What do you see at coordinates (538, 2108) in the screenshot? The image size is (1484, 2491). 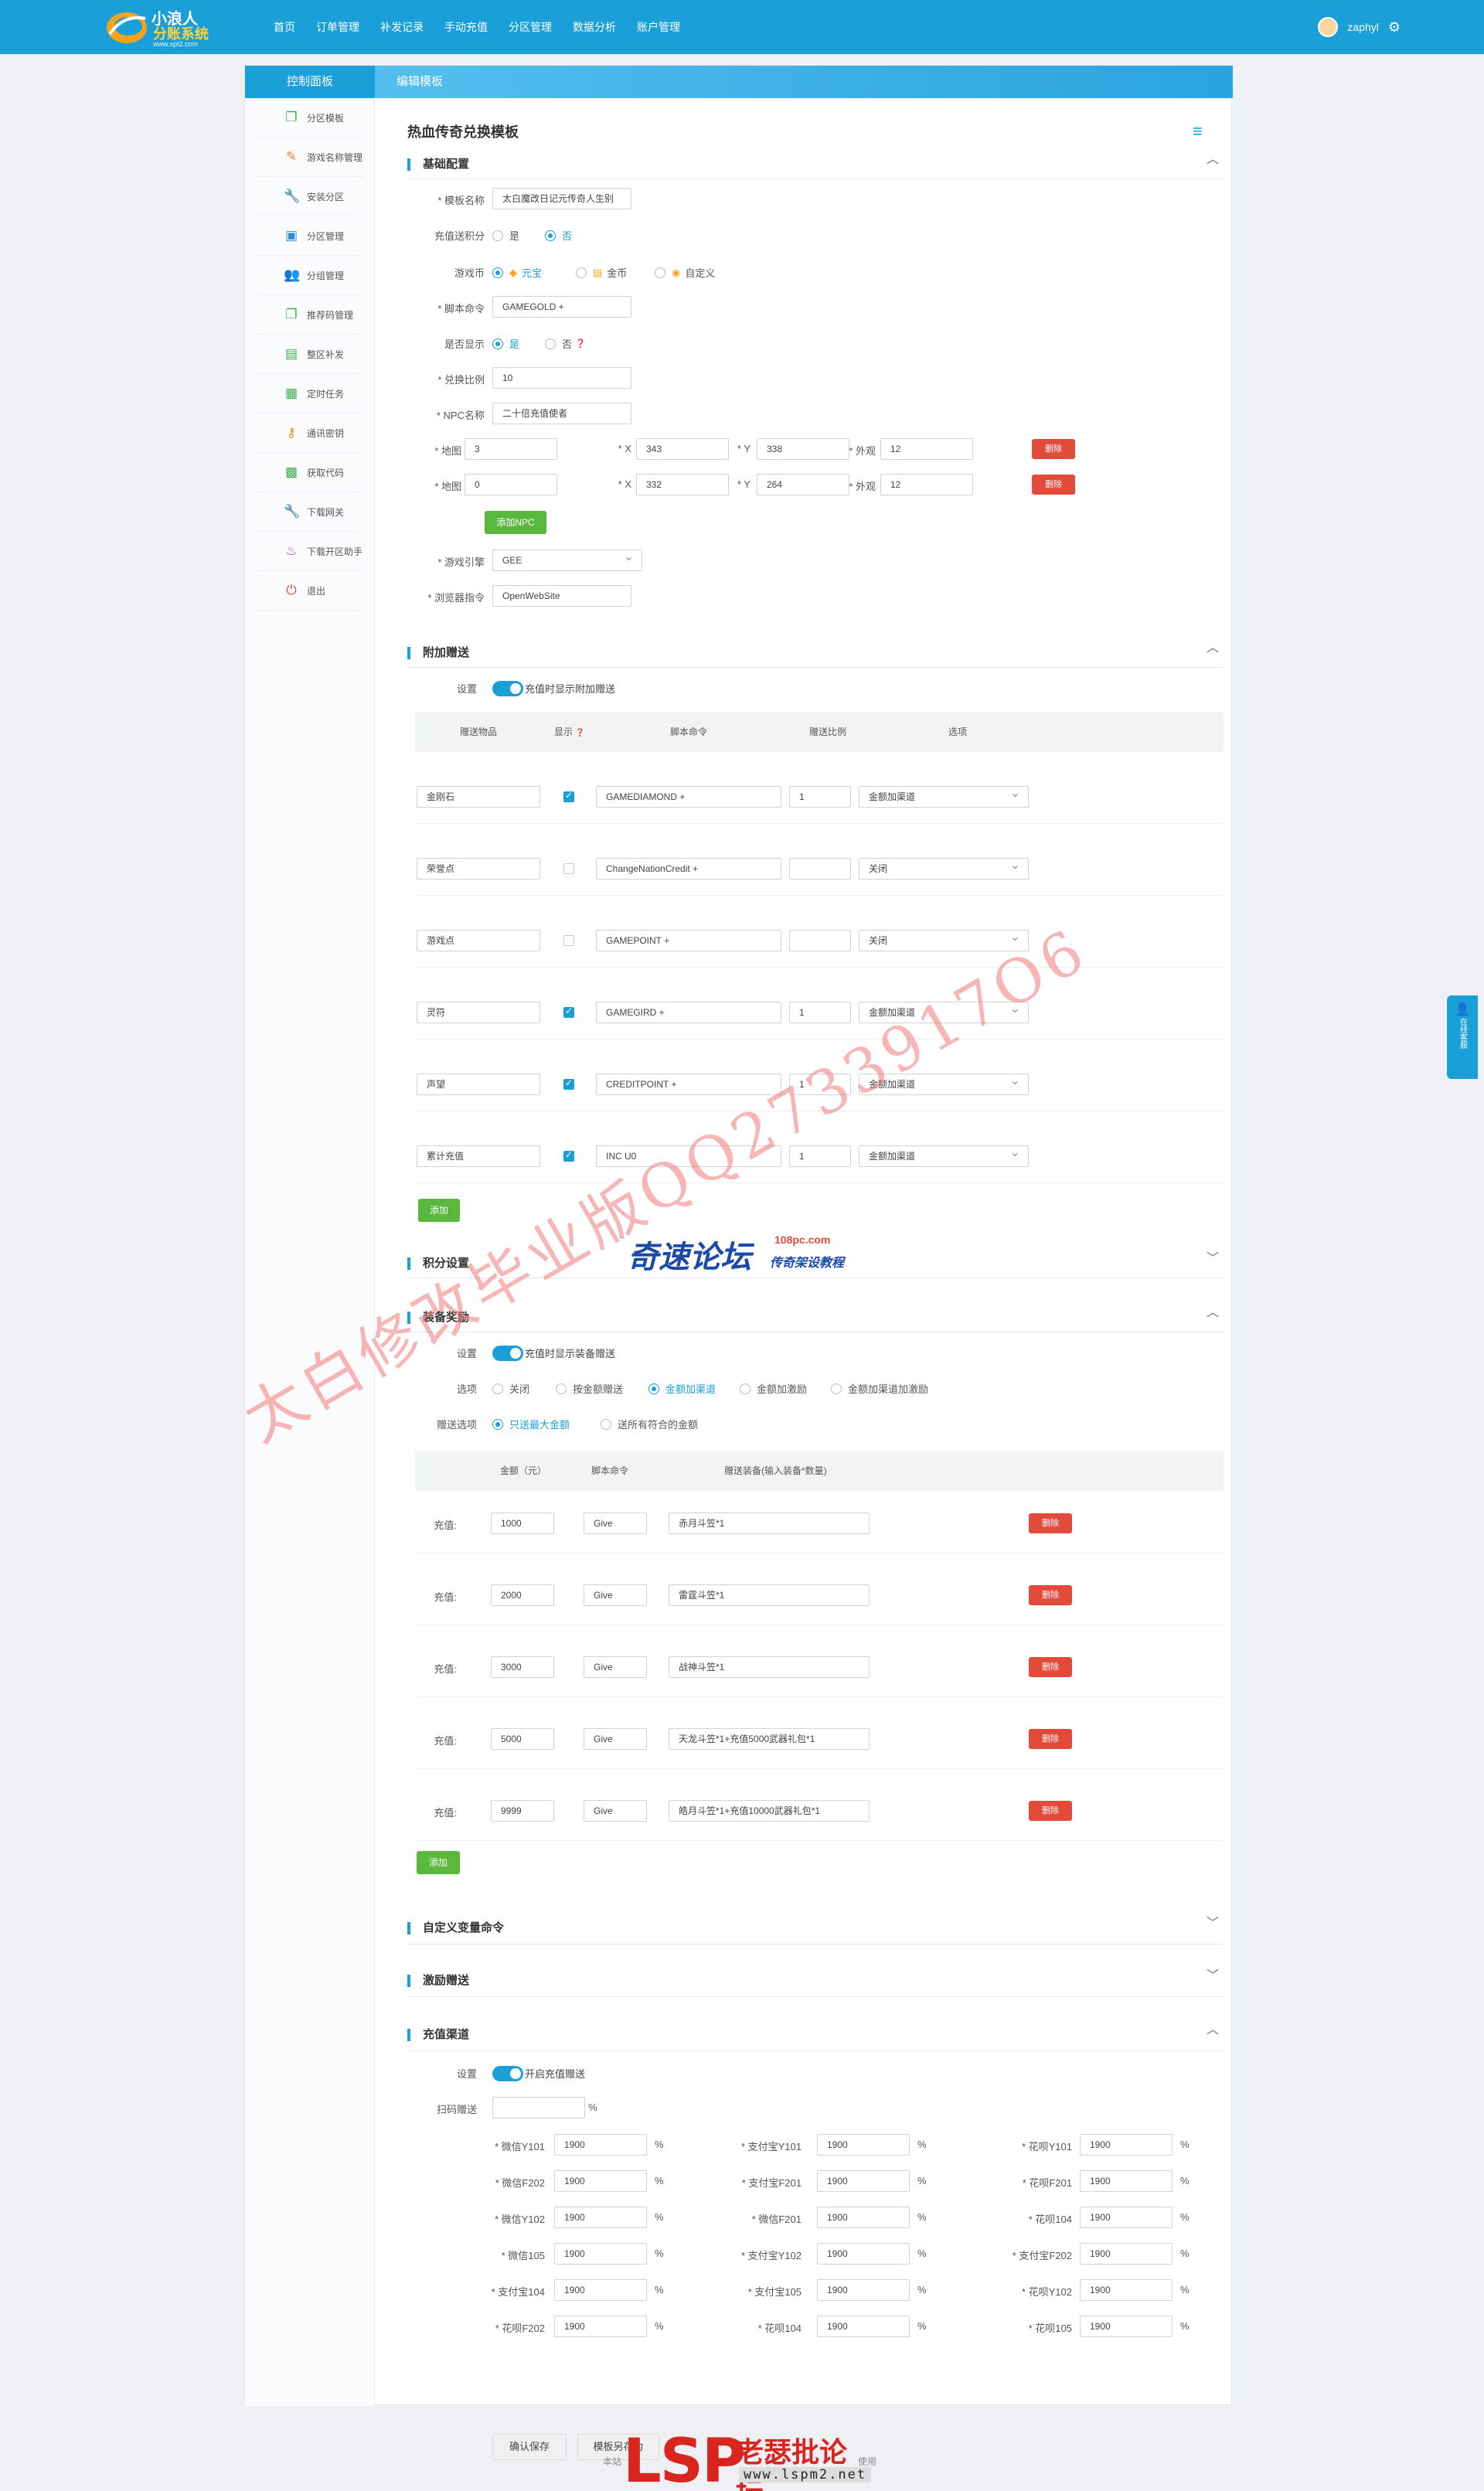 I see `scan-gift-input` at bounding box center [538, 2108].